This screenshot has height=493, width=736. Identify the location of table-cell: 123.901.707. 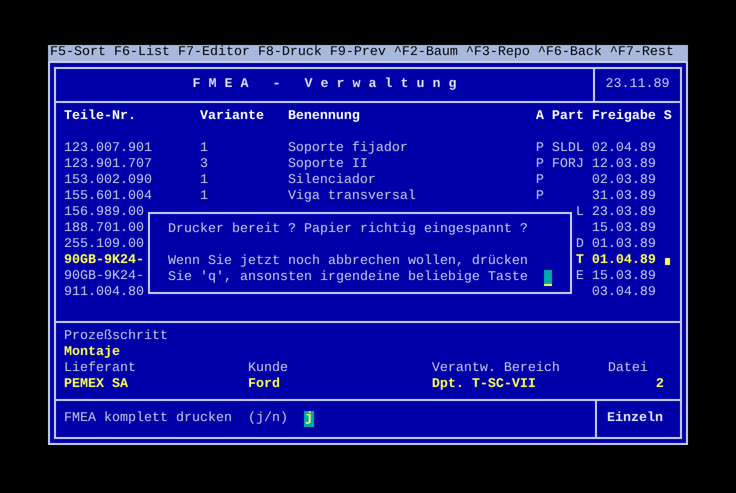
(108, 164).